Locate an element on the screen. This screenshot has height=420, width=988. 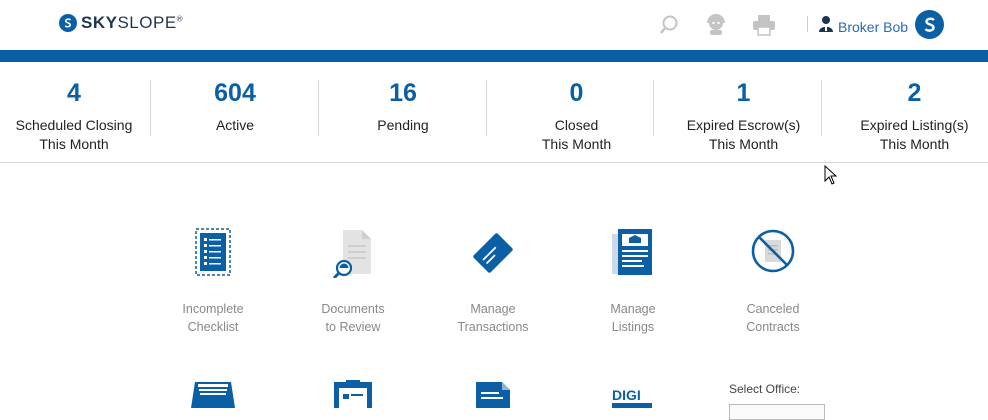
tile-documents-to-review: Documents to Review is located at coordinates (353, 283).